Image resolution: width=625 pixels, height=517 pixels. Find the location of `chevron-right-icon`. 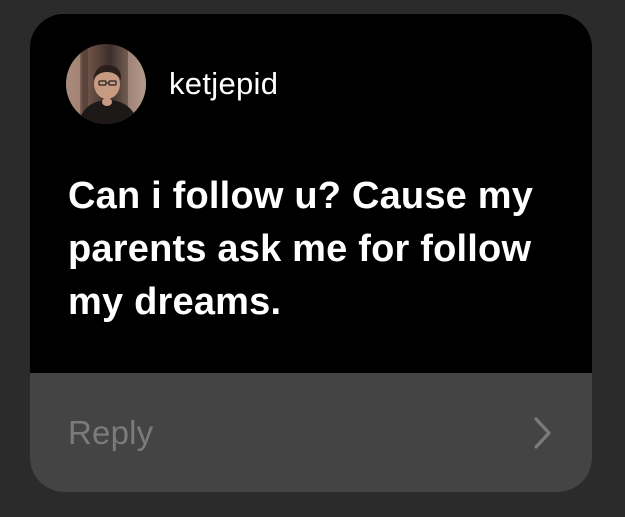

chevron-right-icon is located at coordinates (543, 433).